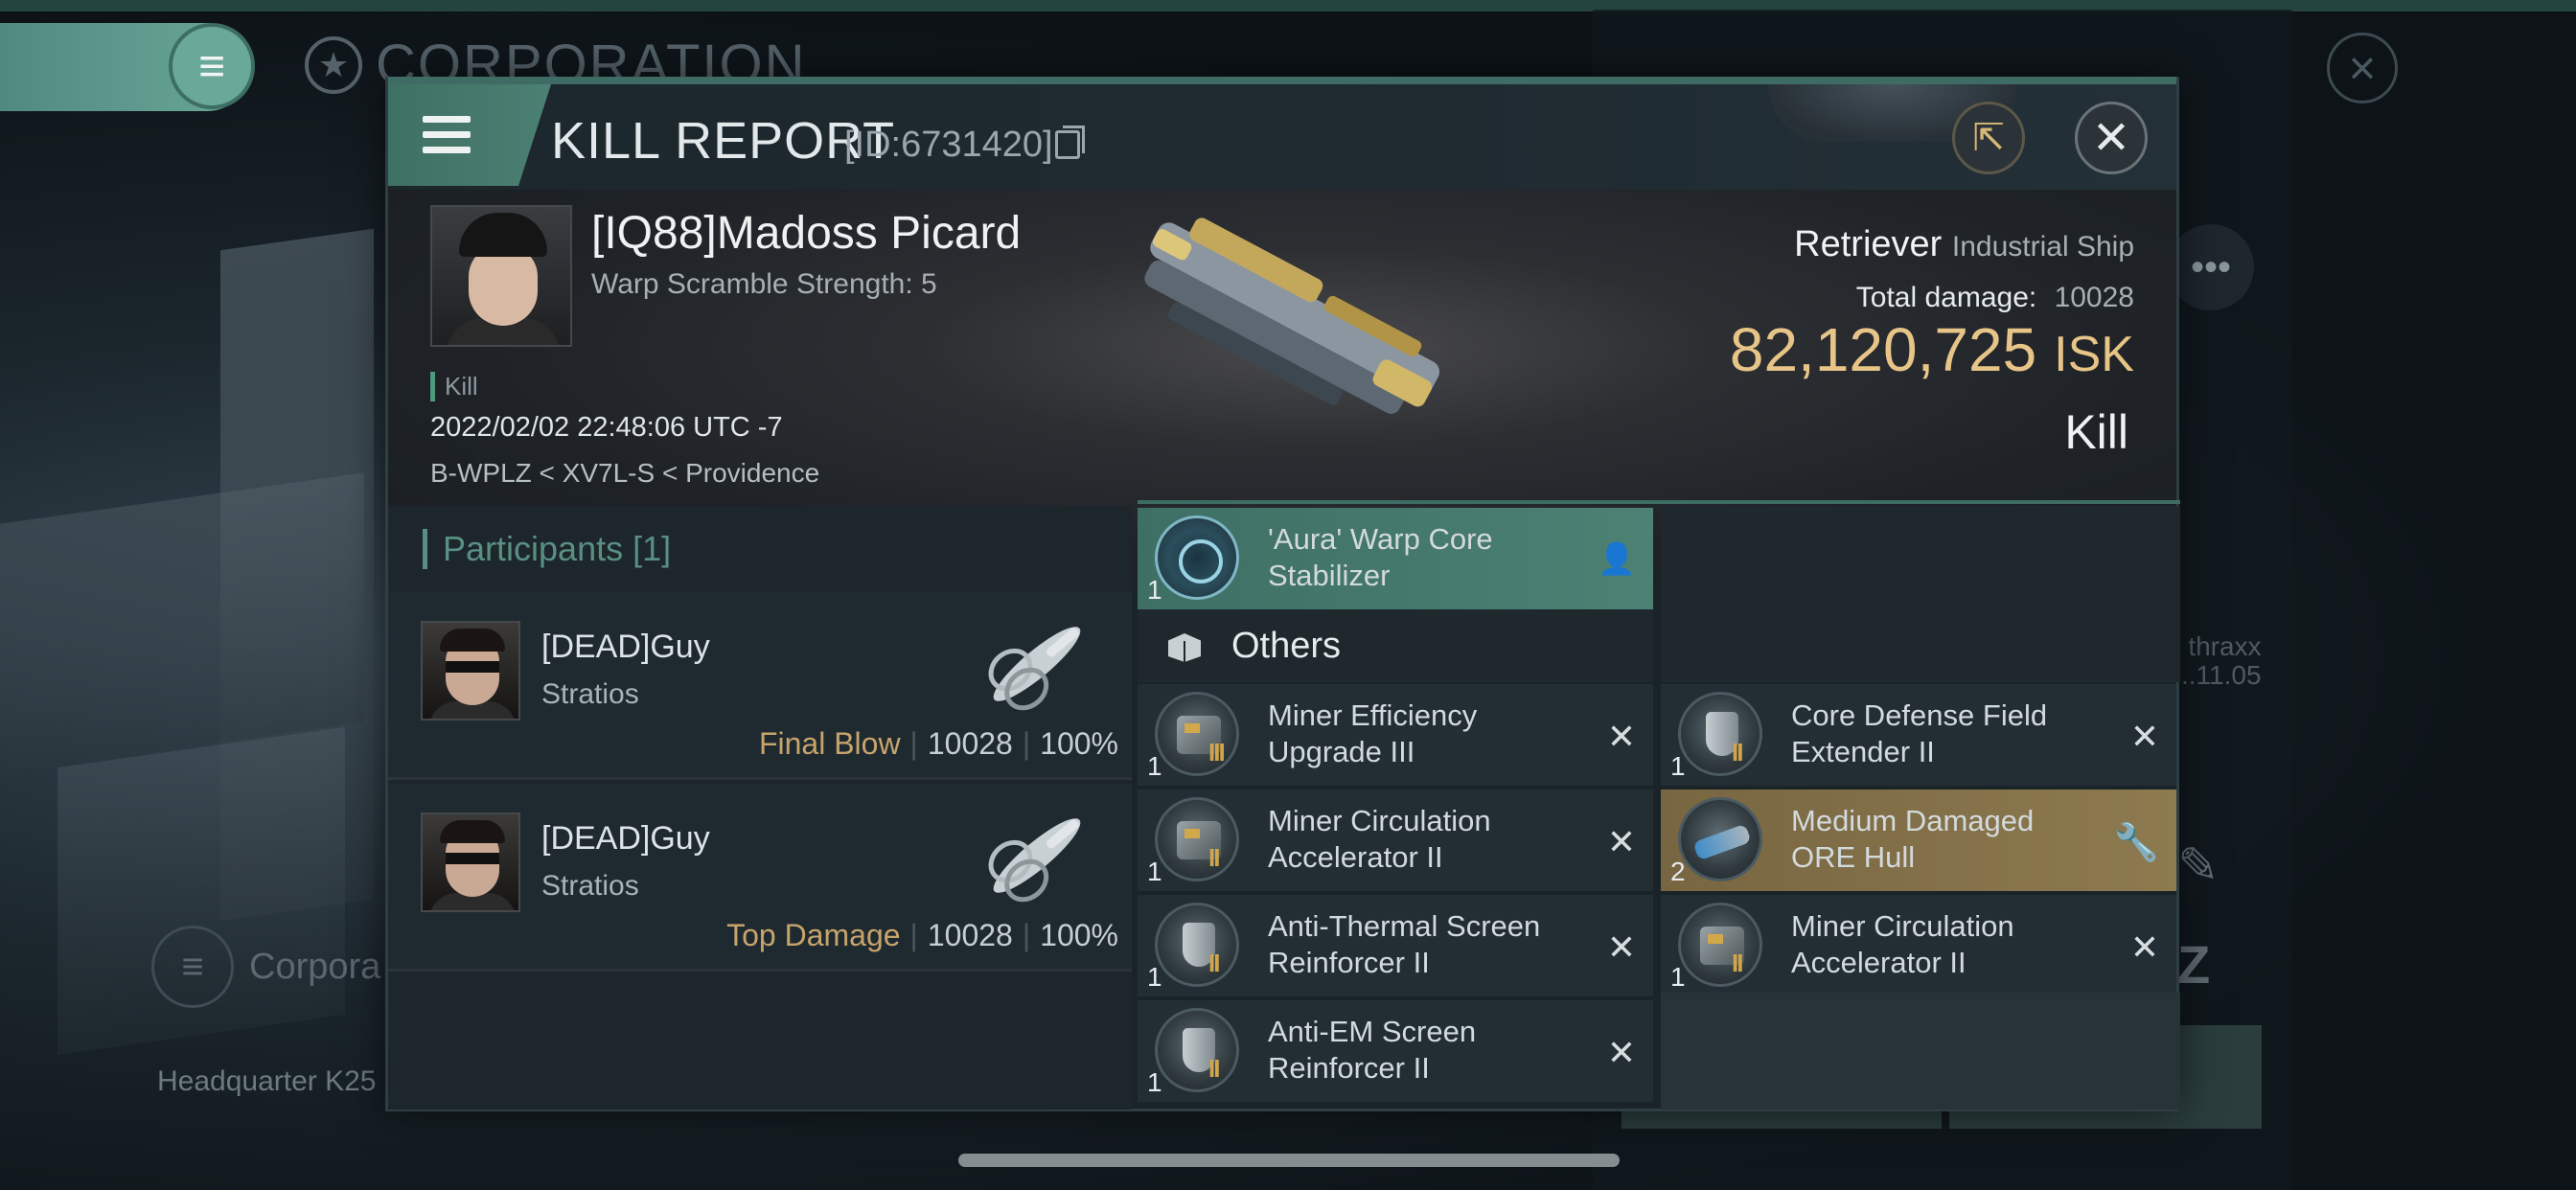 This screenshot has height=1190, width=2576. What do you see at coordinates (1197, 558) in the screenshot?
I see `warp-core-stabilizer-icon` at bounding box center [1197, 558].